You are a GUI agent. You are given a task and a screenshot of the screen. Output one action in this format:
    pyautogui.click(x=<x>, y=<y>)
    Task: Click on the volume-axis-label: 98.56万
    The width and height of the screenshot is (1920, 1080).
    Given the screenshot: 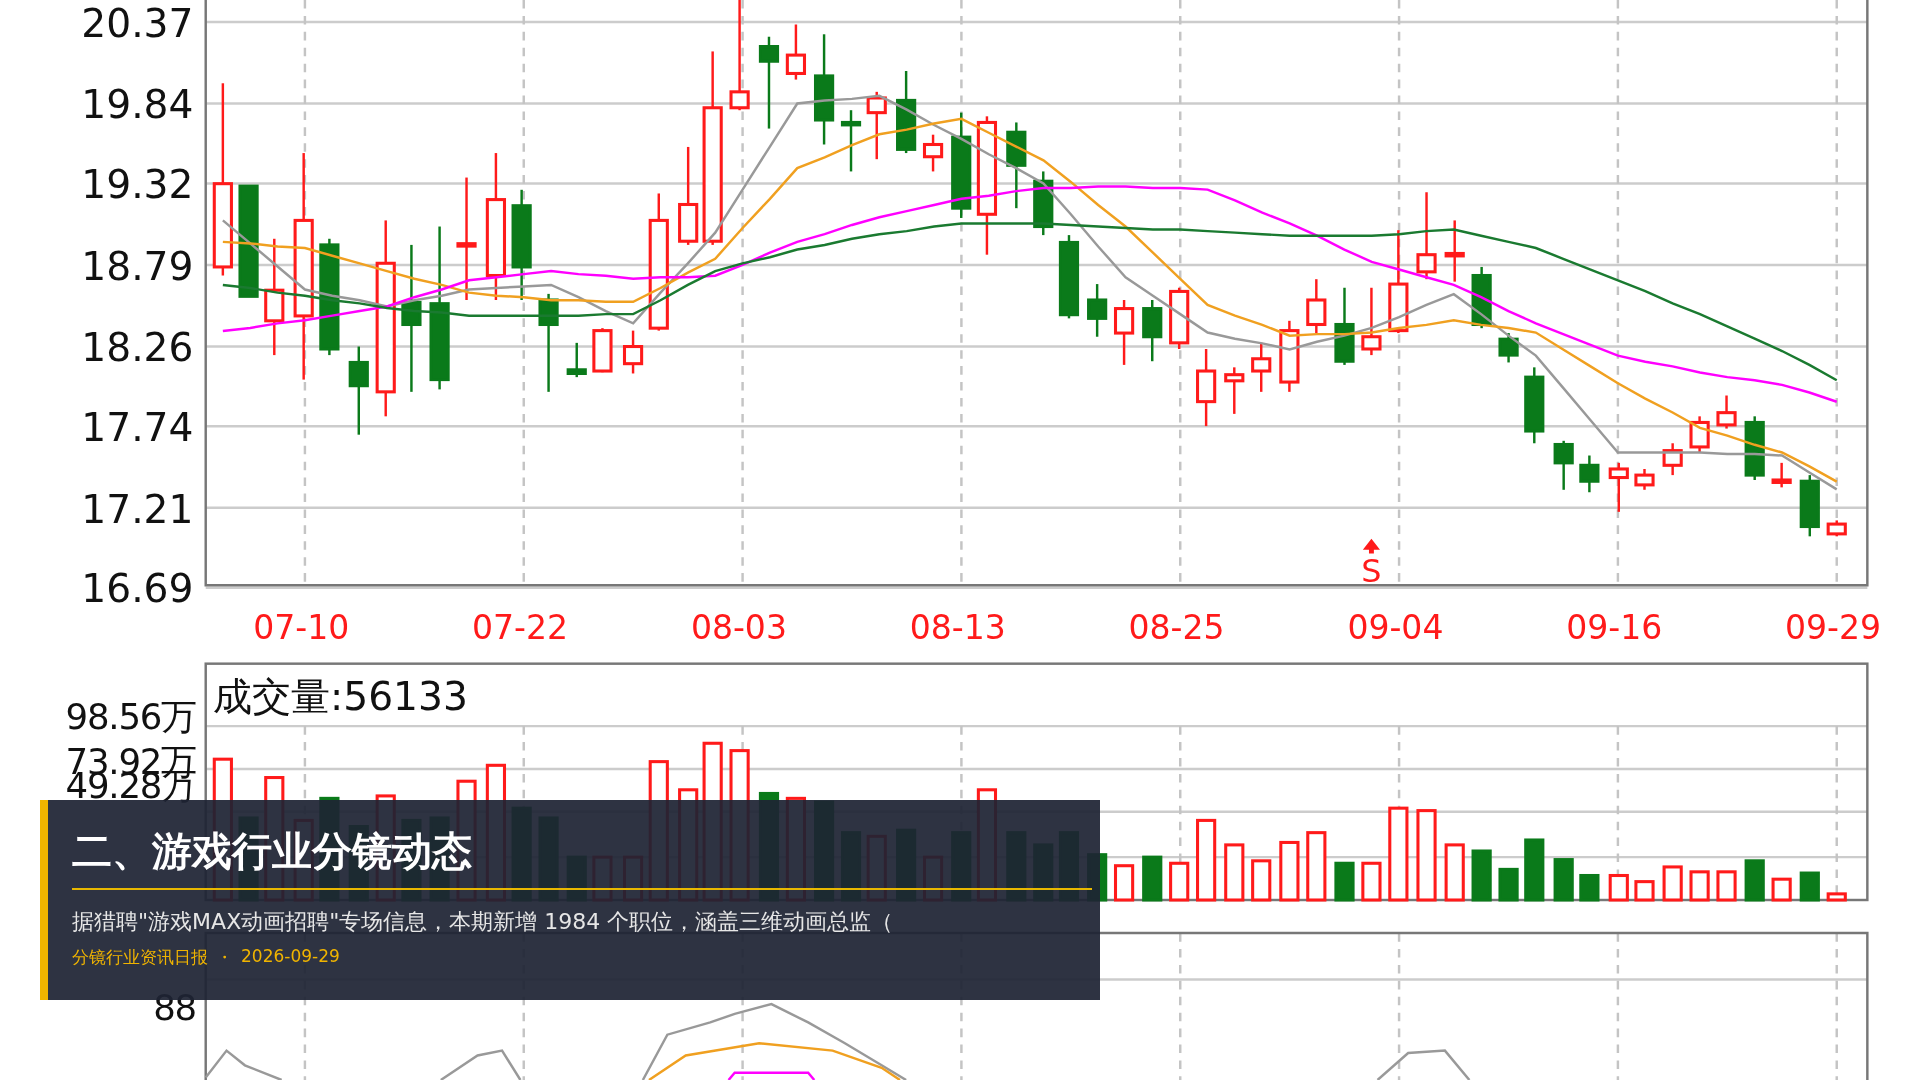 What is the action you would take?
    pyautogui.click(x=130, y=716)
    